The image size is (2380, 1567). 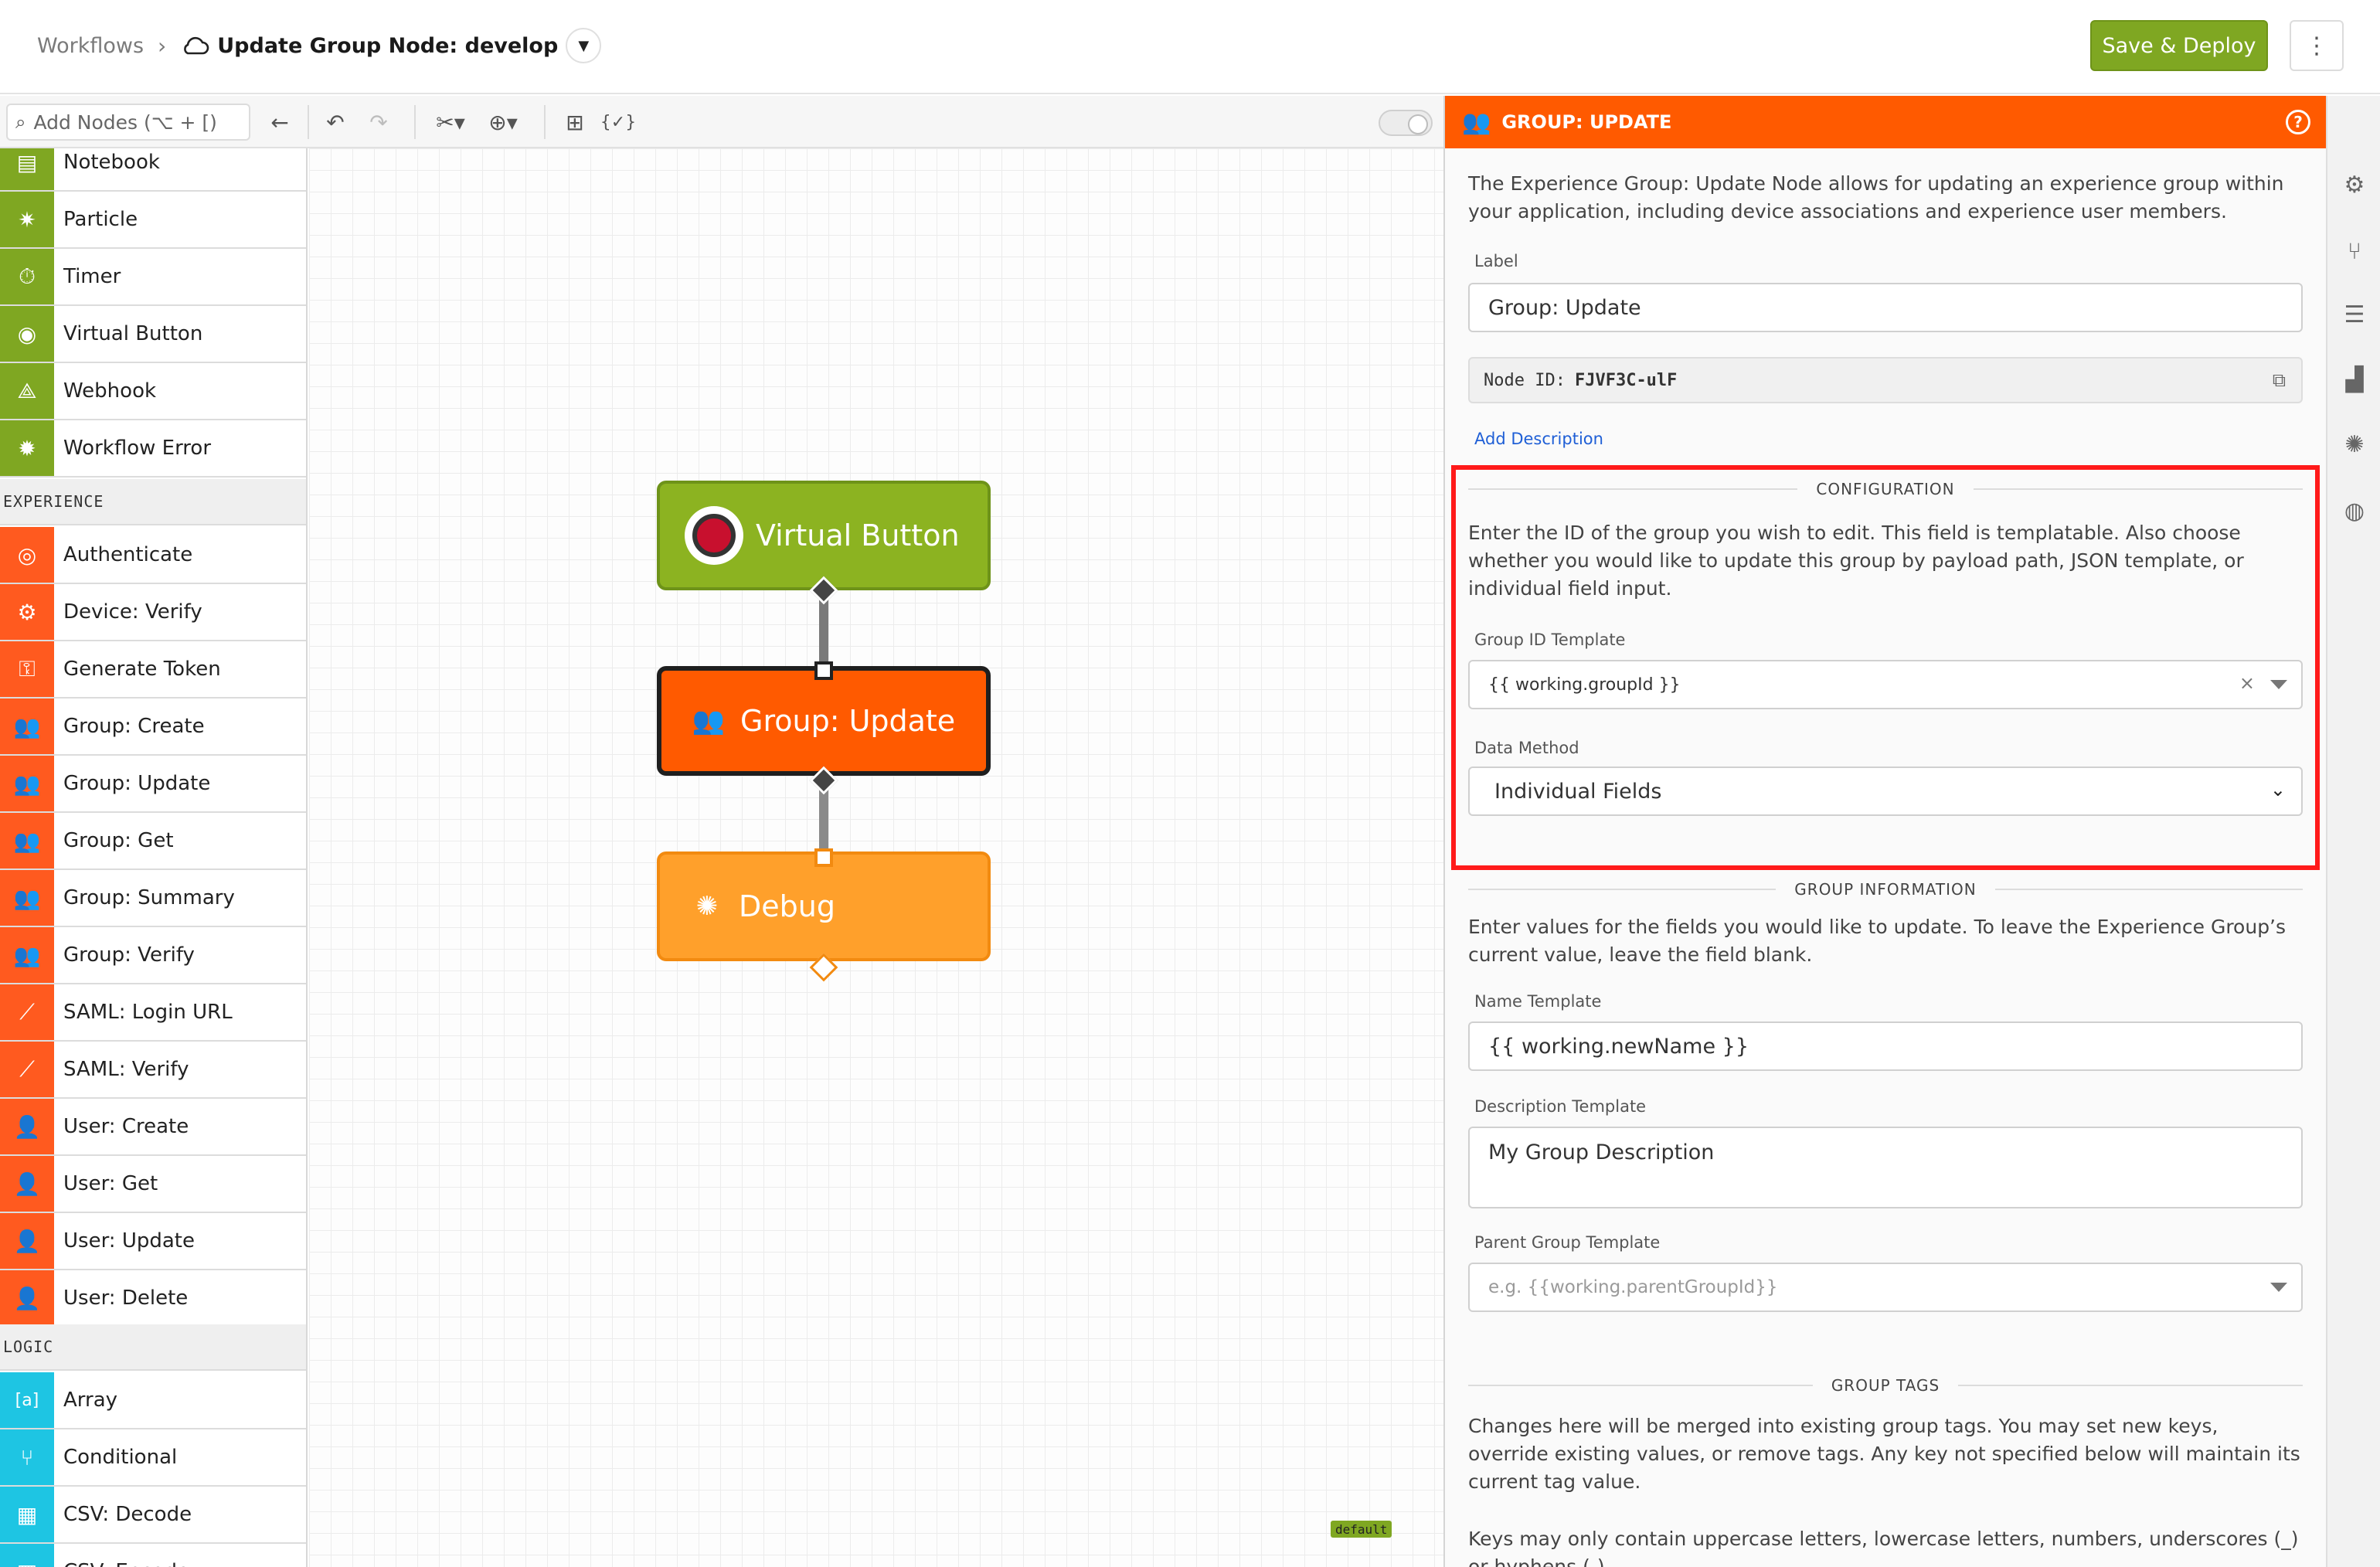 I want to click on csv-decode-icon: ▦, so click(x=27, y=1514).